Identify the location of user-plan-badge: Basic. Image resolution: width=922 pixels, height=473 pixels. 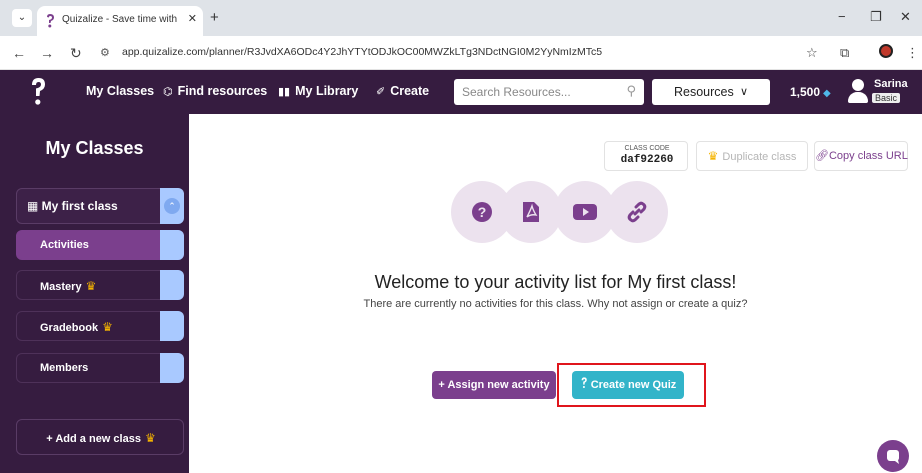
(886, 98).